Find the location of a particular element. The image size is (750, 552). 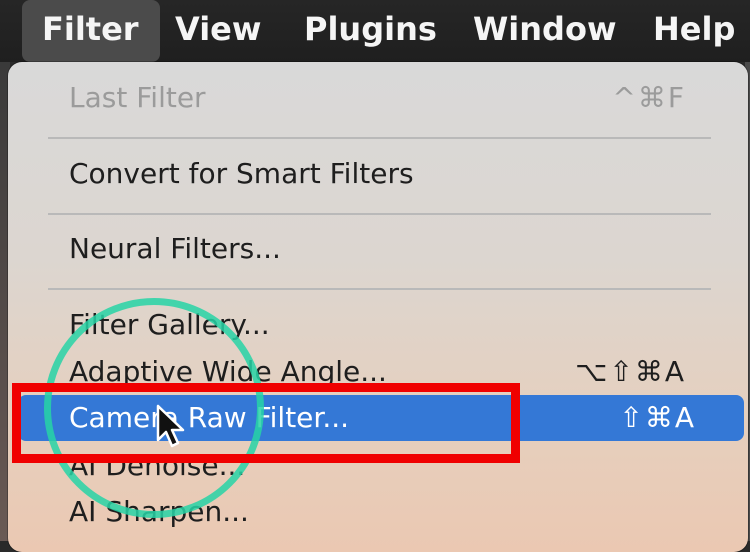

menu-item-shortcut: ⇧⌘A is located at coordinates (657, 417).